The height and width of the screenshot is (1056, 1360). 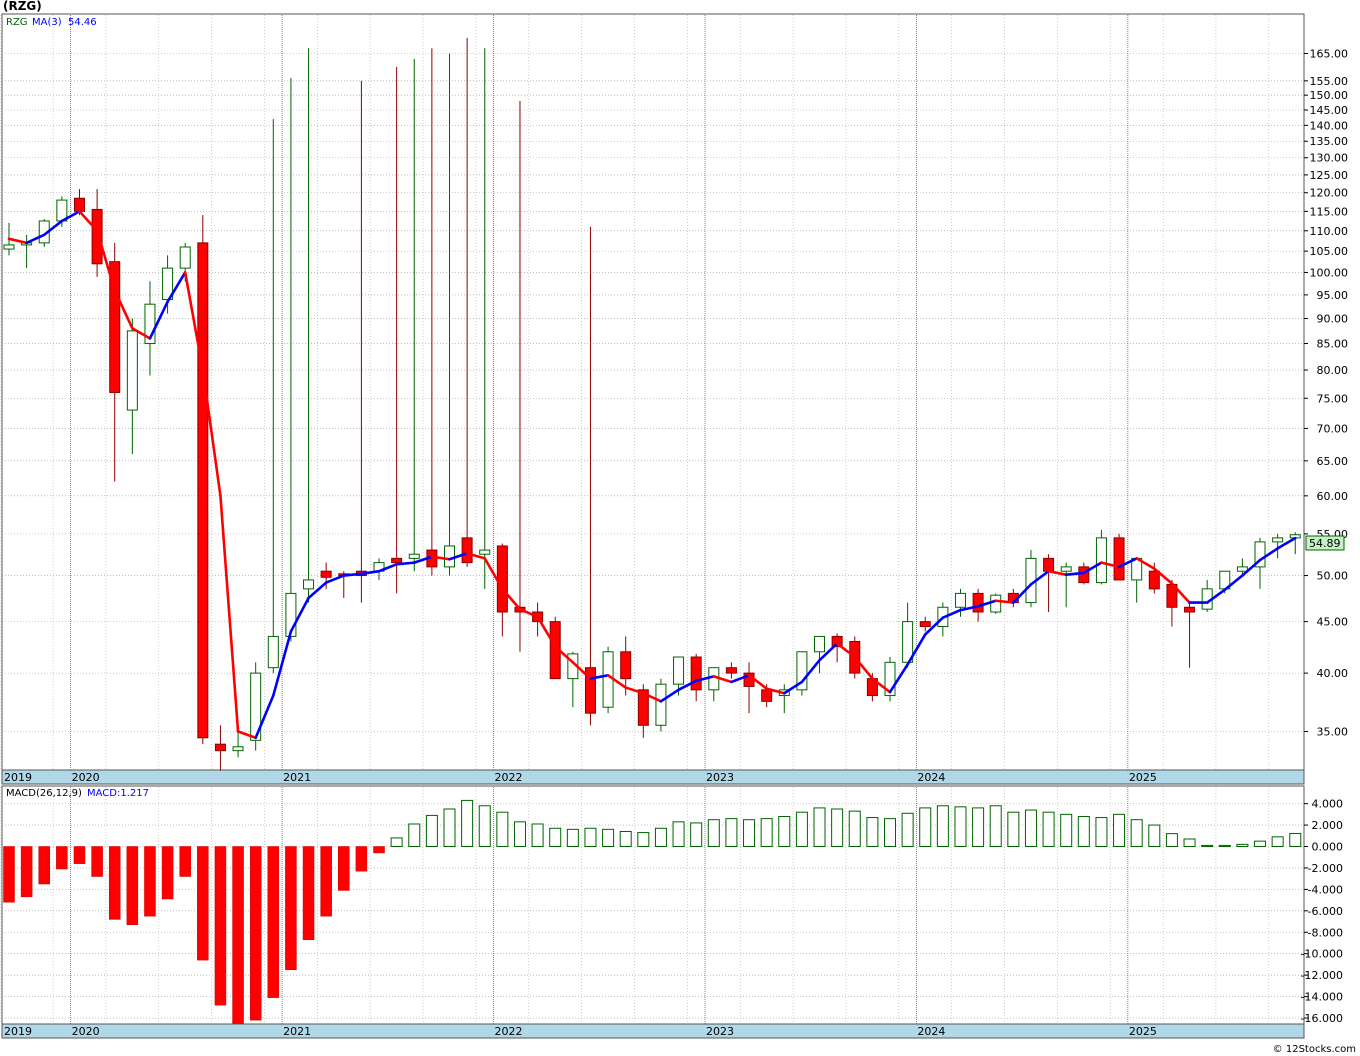 What do you see at coordinates (1333, 319) in the screenshot?
I see `price-tick-label: 90.00` at bounding box center [1333, 319].